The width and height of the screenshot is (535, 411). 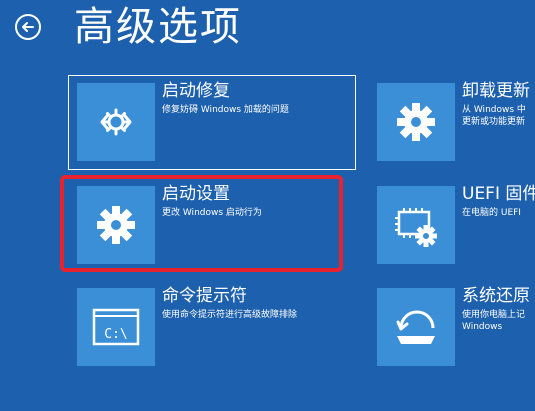 I want to click on option-command-prompt: C:\ 命令提示符 使用命令提示符进行高级故障排除, so click(x=218, y=330).